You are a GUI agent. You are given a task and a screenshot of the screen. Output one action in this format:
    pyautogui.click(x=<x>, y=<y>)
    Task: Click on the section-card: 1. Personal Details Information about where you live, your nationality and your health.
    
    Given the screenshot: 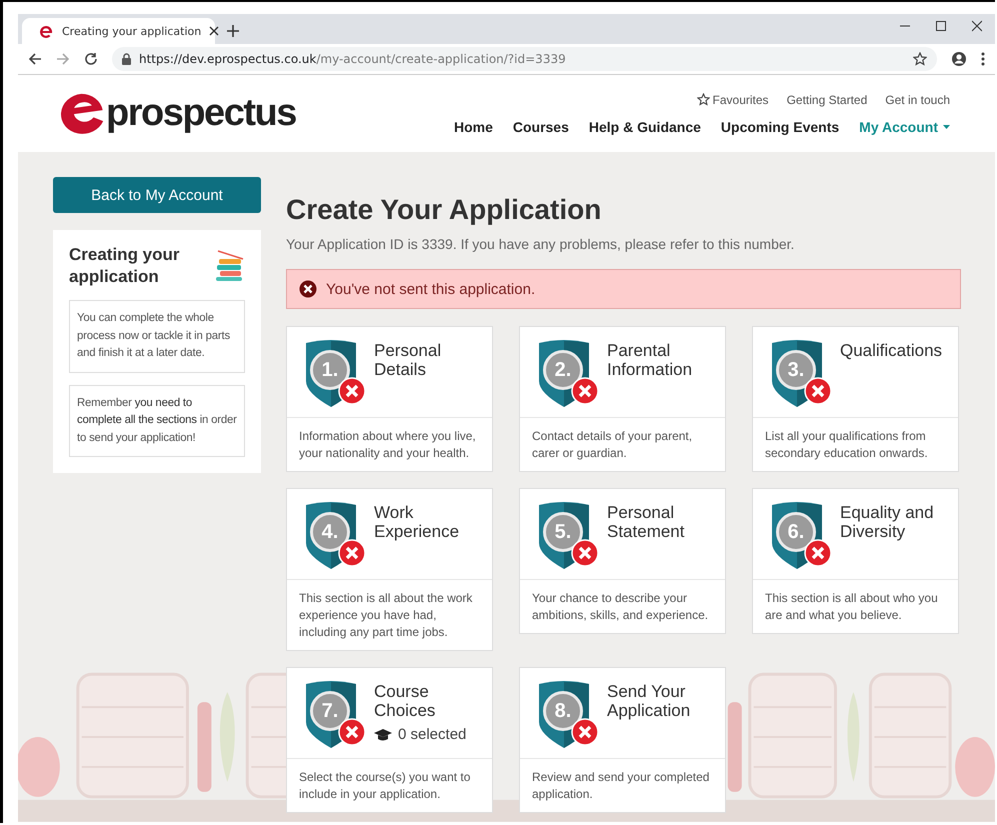 What is the action you would take?
    pyautogui.click(x=389, y=399)
    